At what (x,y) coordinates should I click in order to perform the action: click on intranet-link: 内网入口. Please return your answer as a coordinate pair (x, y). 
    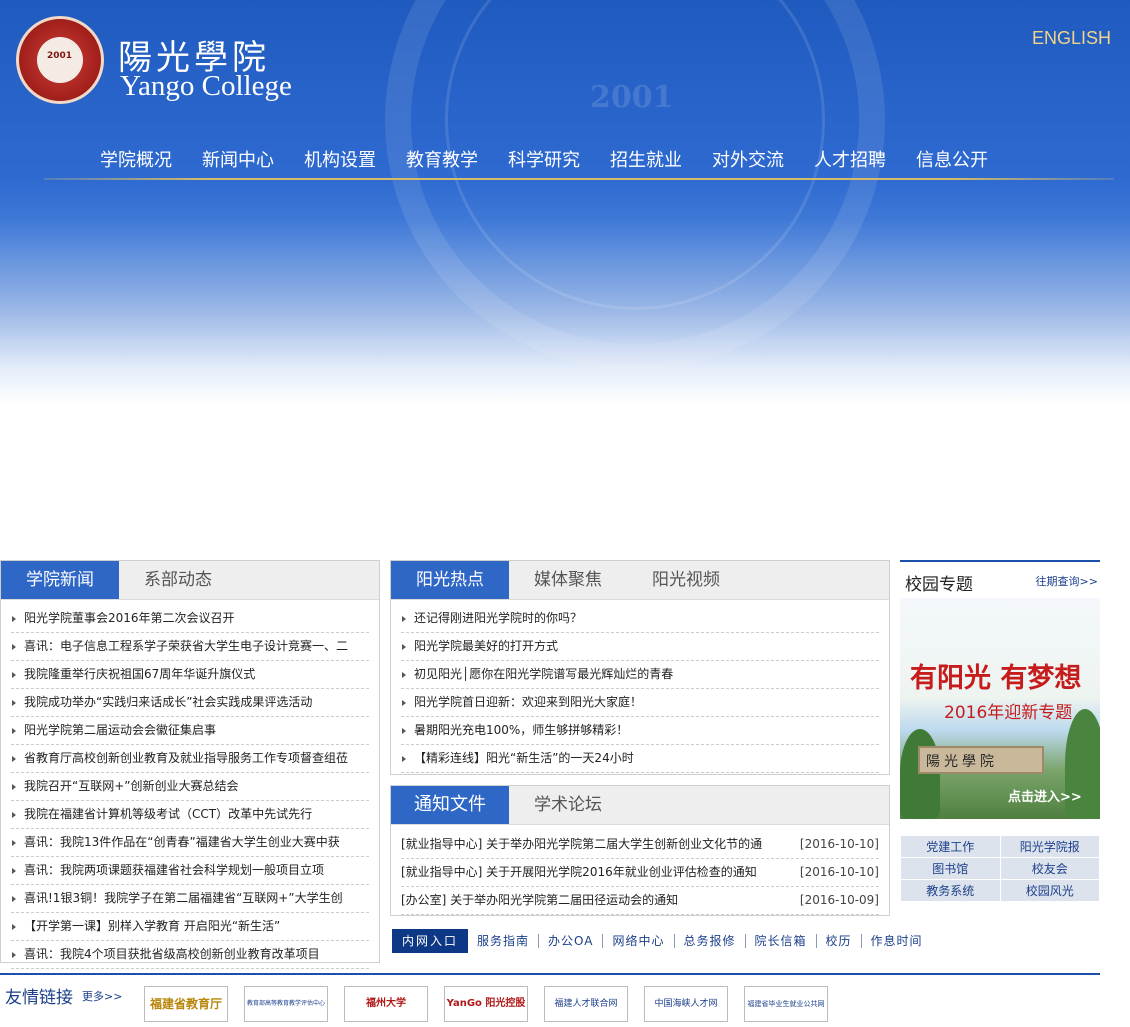
    Looking at the image, I should click on (430, 941).